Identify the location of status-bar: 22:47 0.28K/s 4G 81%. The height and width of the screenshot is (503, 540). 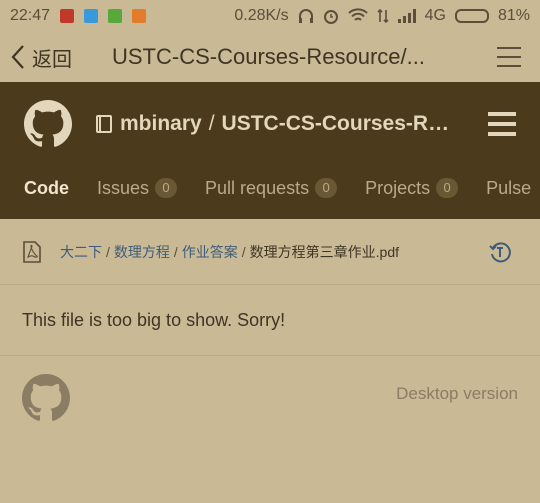
(270, 16).